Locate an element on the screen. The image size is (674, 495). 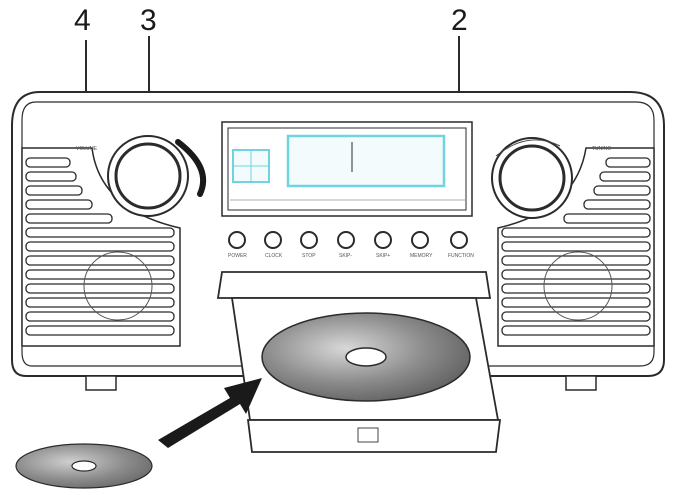
callout-4: 4 is located at coordinates (82, 20).